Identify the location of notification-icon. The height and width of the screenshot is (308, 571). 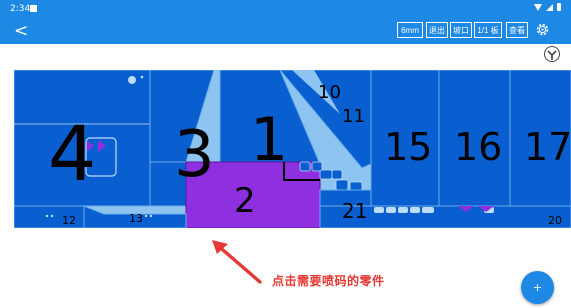
(33, 8).